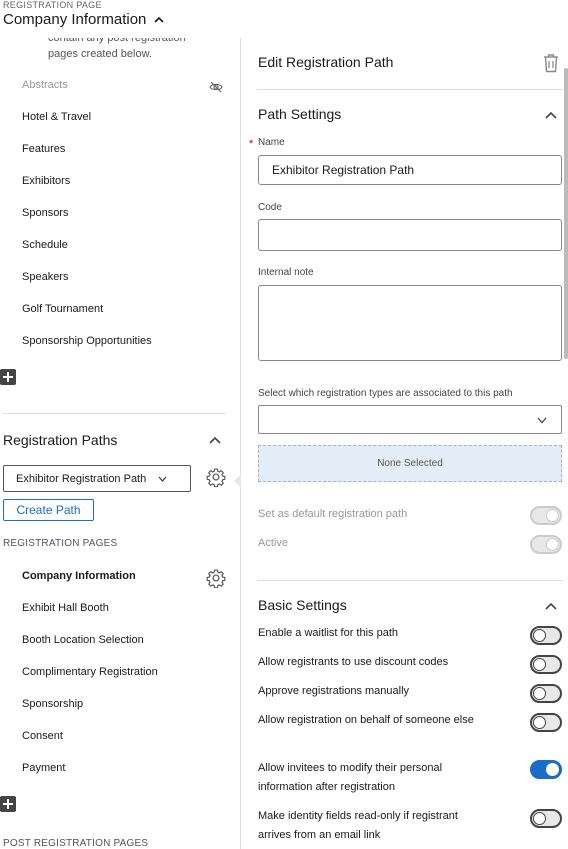 The image size is (568, 849). What do you see at coordinates (60, 543) in the screenshot?
I see `registration-pages-label: REGISTRATION PAGES` at bounding box center [60, 543].